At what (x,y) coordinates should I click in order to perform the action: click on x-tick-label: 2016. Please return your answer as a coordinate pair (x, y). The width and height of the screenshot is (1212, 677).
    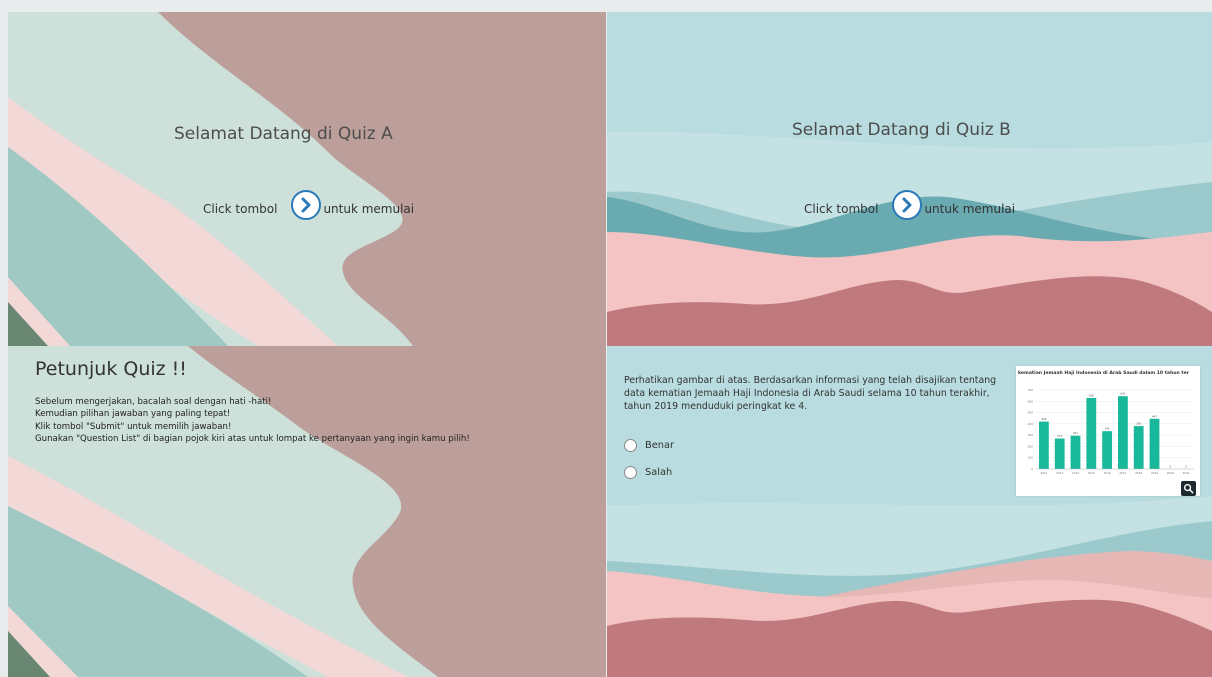
    Looking at the image, I should click on (1107, 473).